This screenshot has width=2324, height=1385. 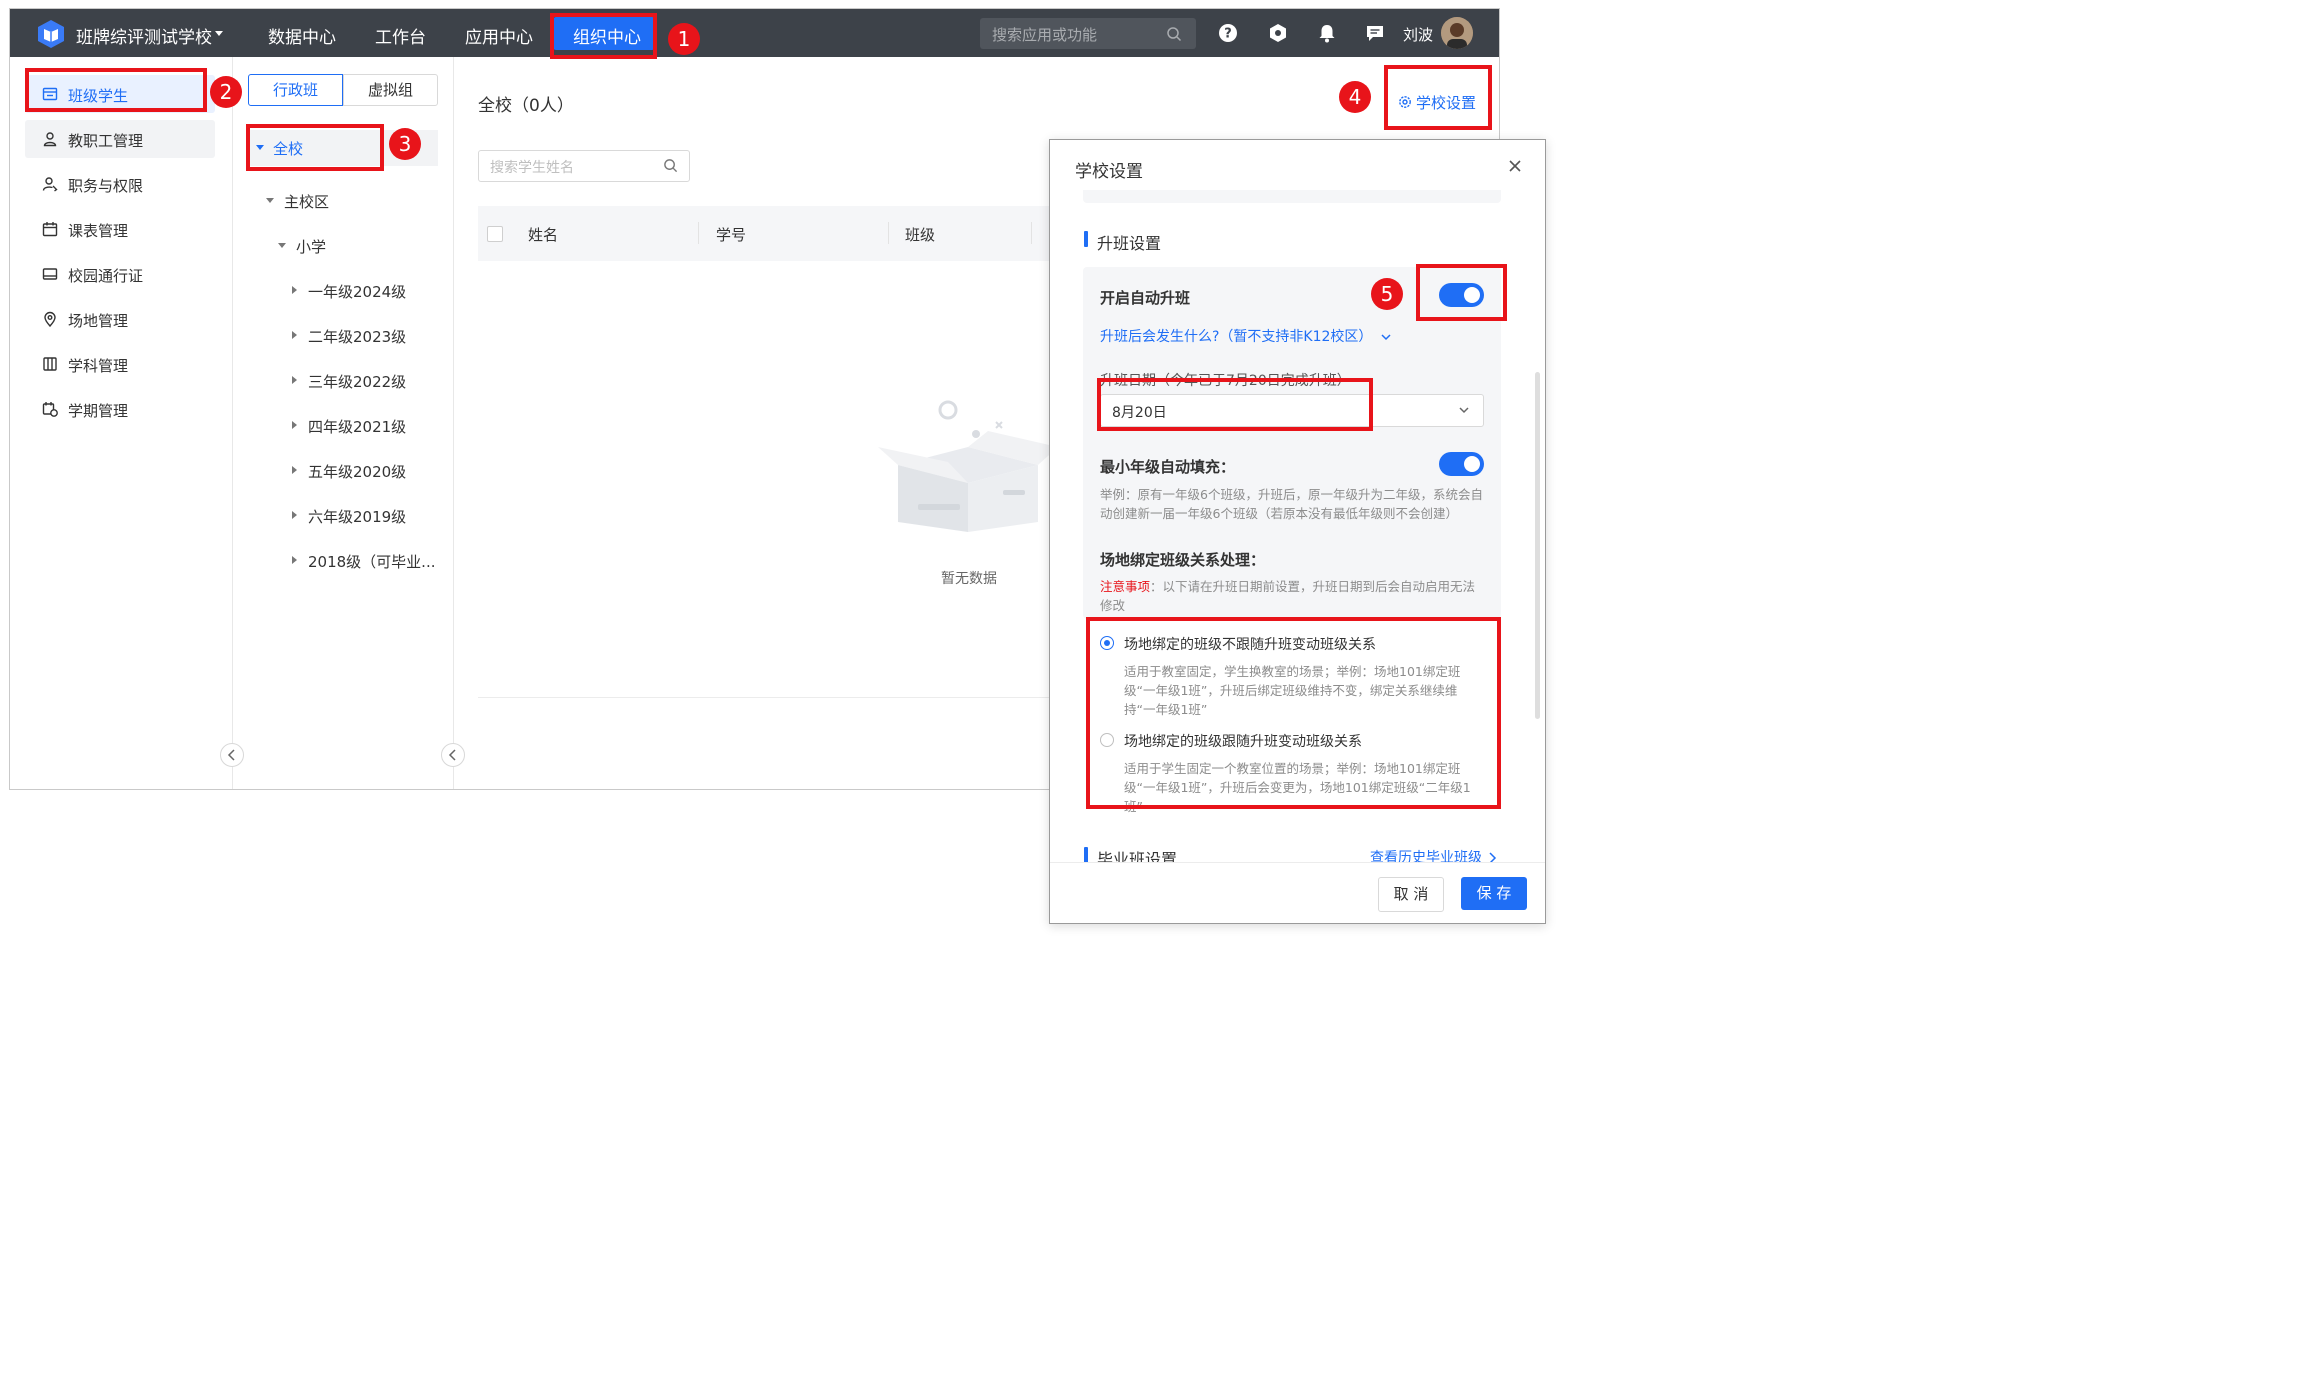 I want to click on term-calendar-icon, so click(x=50, y=409).